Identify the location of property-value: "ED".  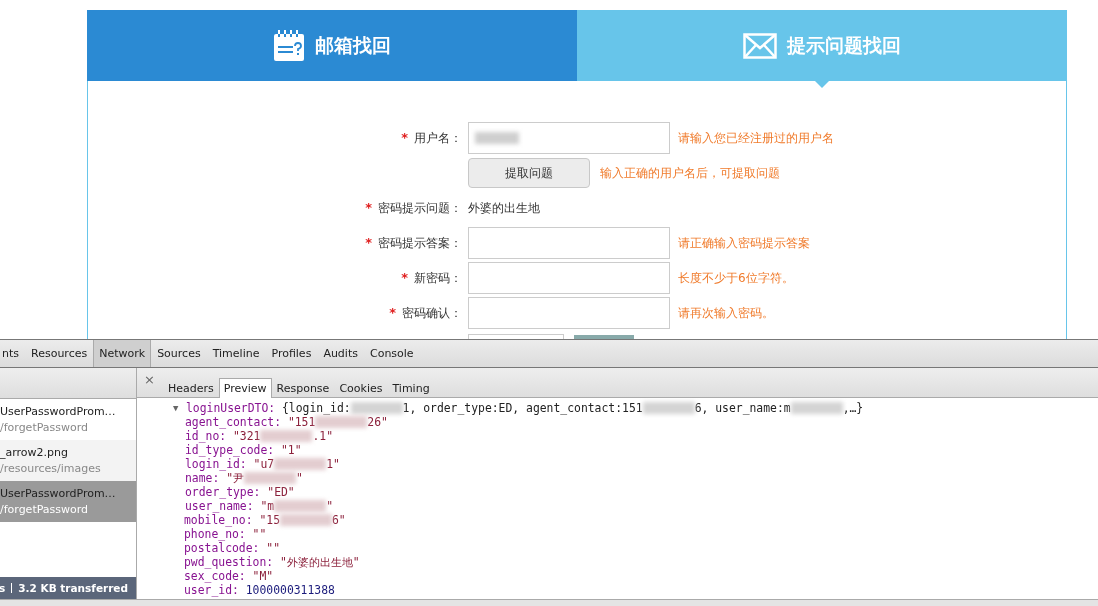
(281, 492).